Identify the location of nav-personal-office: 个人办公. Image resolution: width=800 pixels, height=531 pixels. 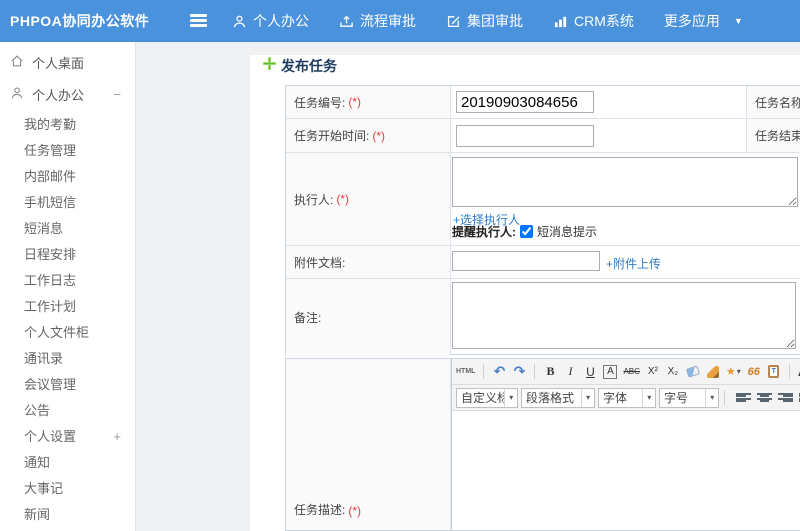
(270, 21).